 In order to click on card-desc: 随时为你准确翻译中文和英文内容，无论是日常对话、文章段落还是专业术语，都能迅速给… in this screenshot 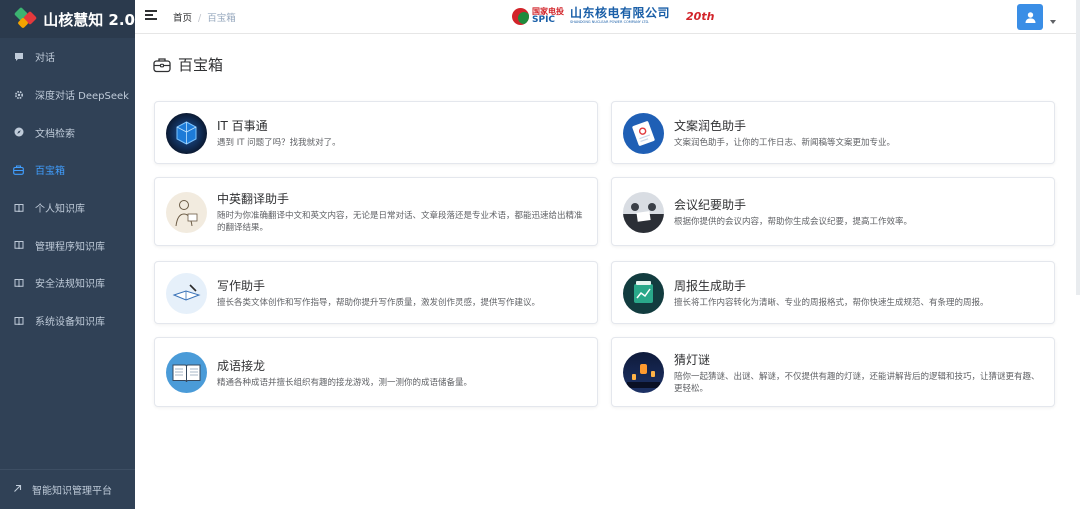, I will do `click(400, 222)`.